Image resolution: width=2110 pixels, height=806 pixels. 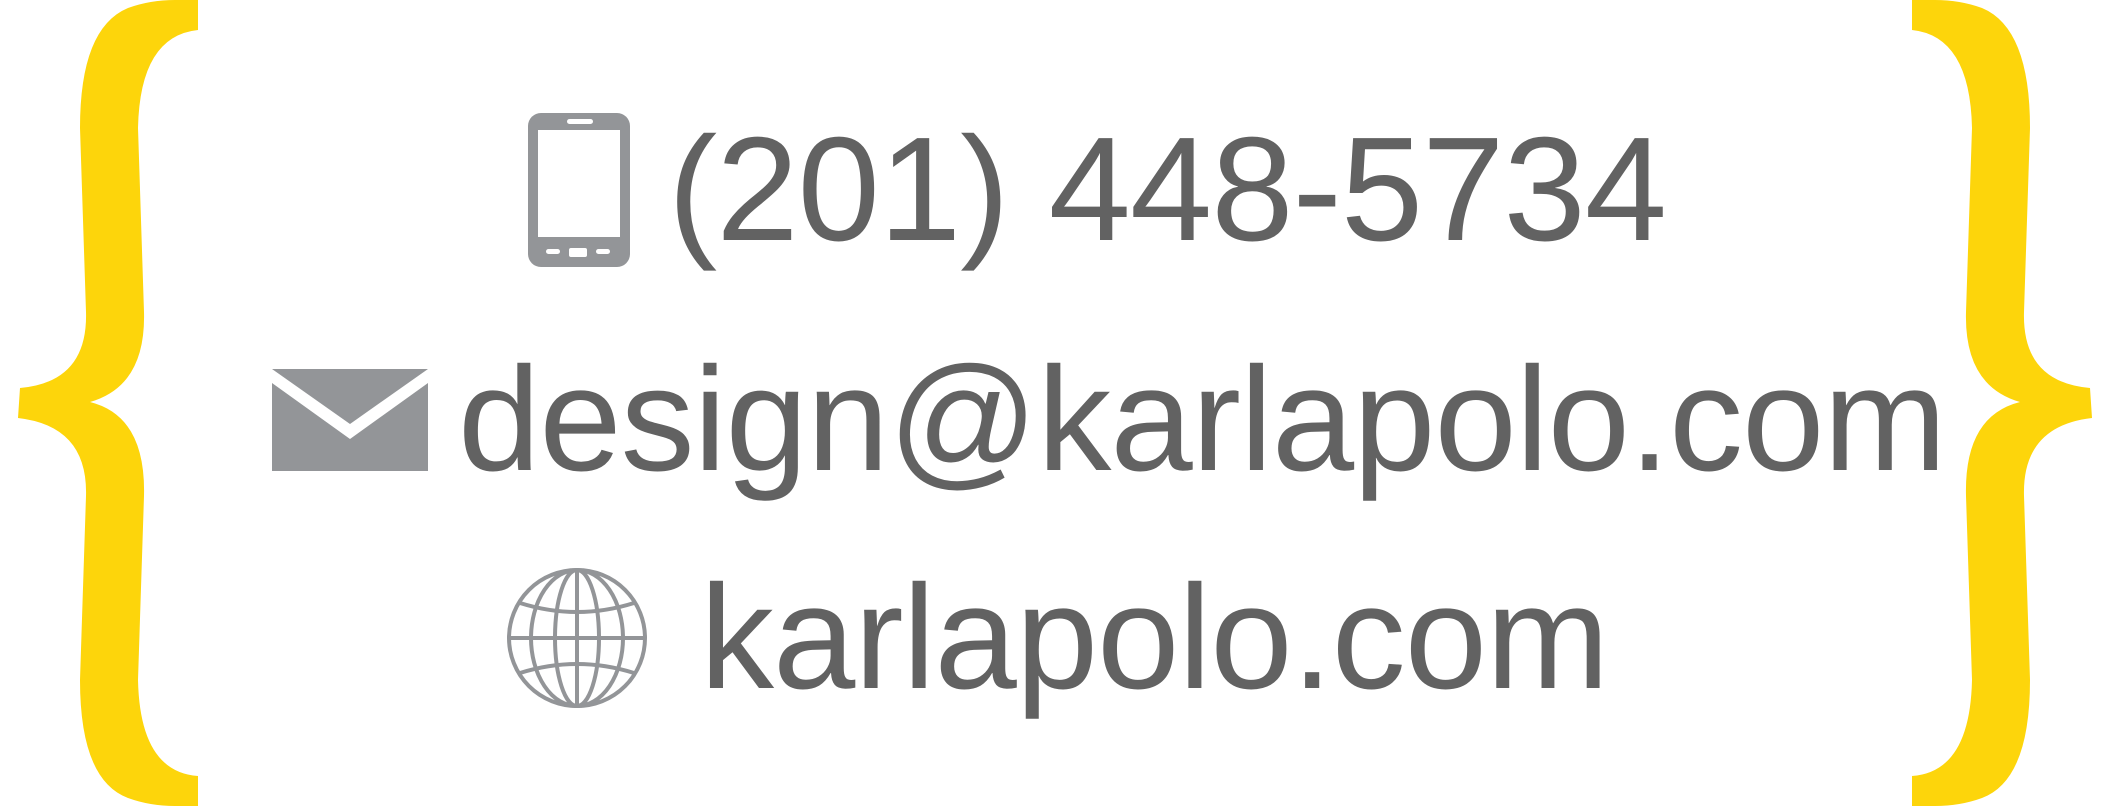 I want to click on email-address: design@karlapolo.com, so click(x=1202, y=420).